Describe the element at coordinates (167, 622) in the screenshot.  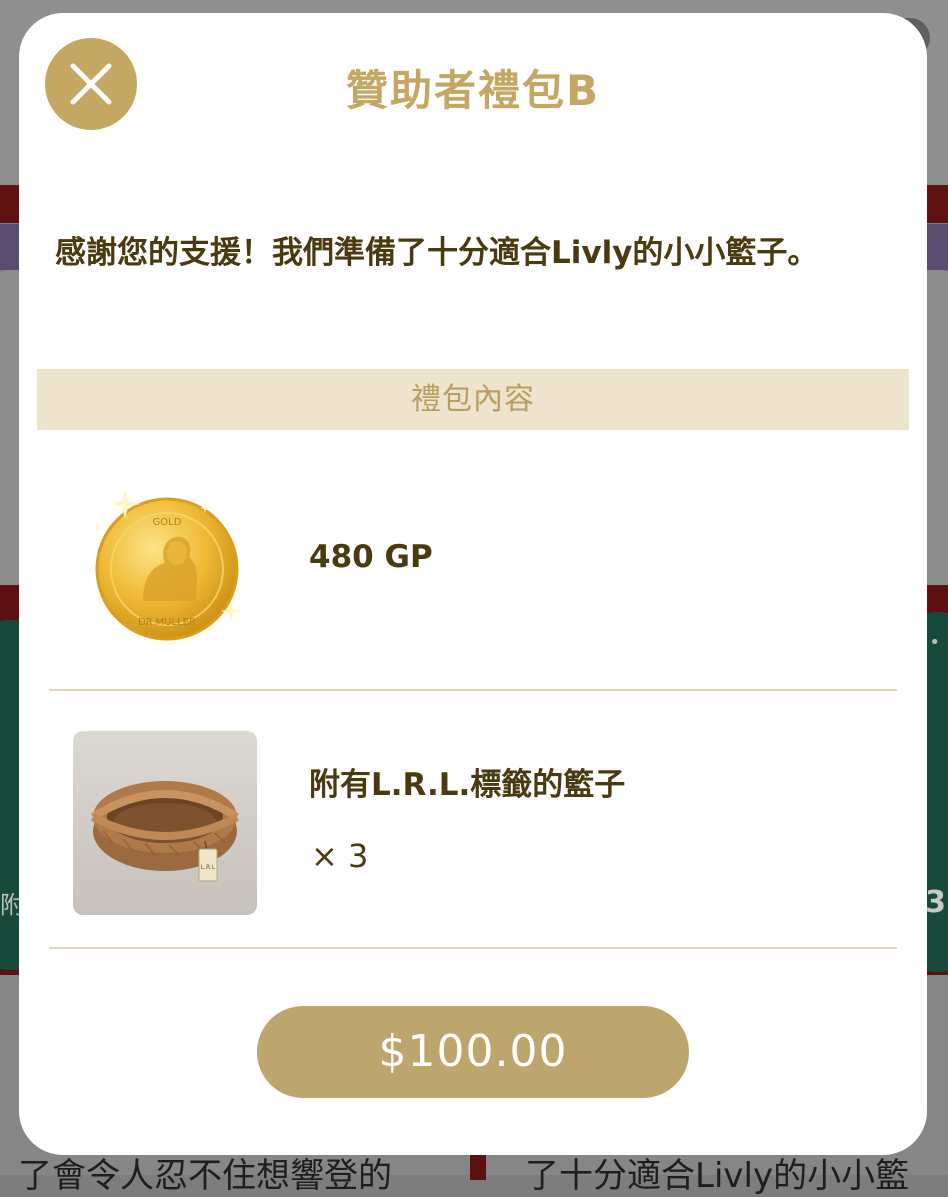
I see `coin-bottom-text: DR.MULLER` at that location.